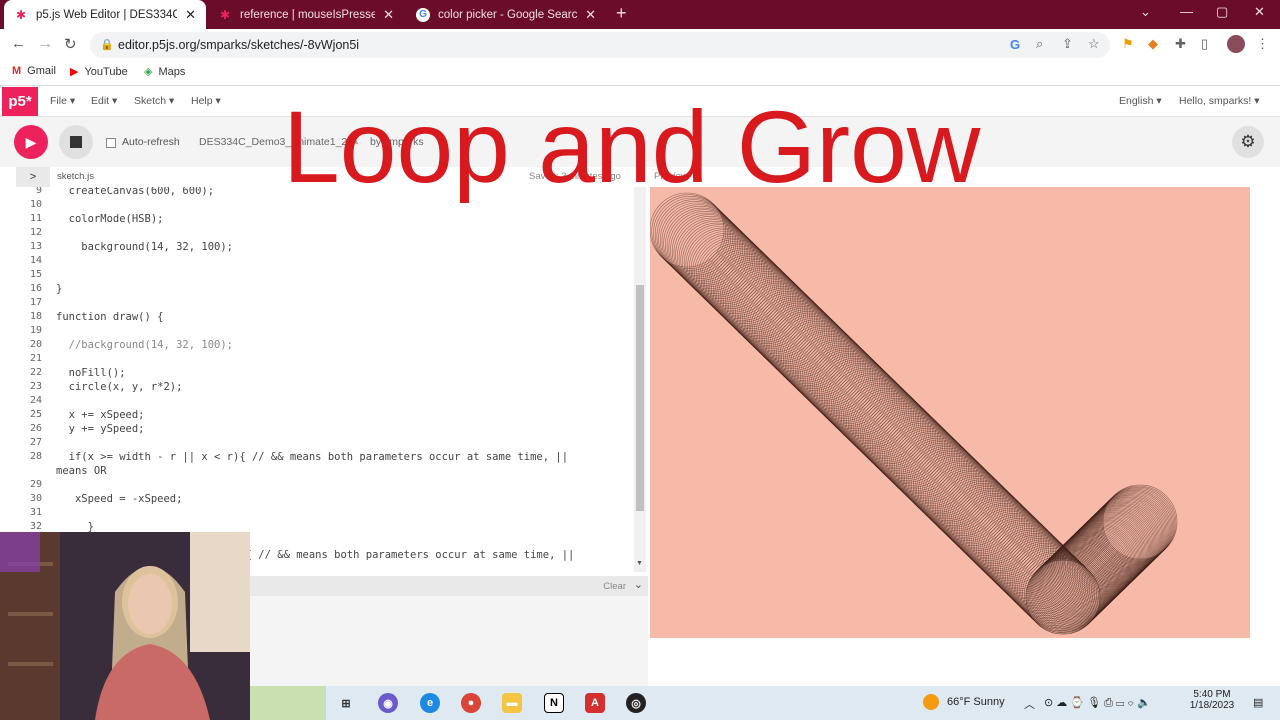  Describe the element at coordinates (1153, 44) in the screenshot. I see `metamask-icon: ◆` at that location.